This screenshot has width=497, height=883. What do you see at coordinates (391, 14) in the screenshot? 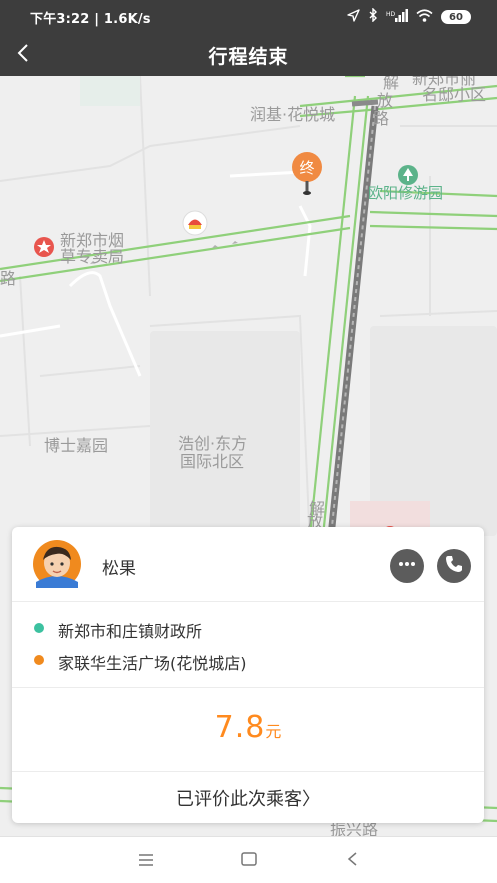
I see `sim-label: HD` at bounding box center [391, 14].